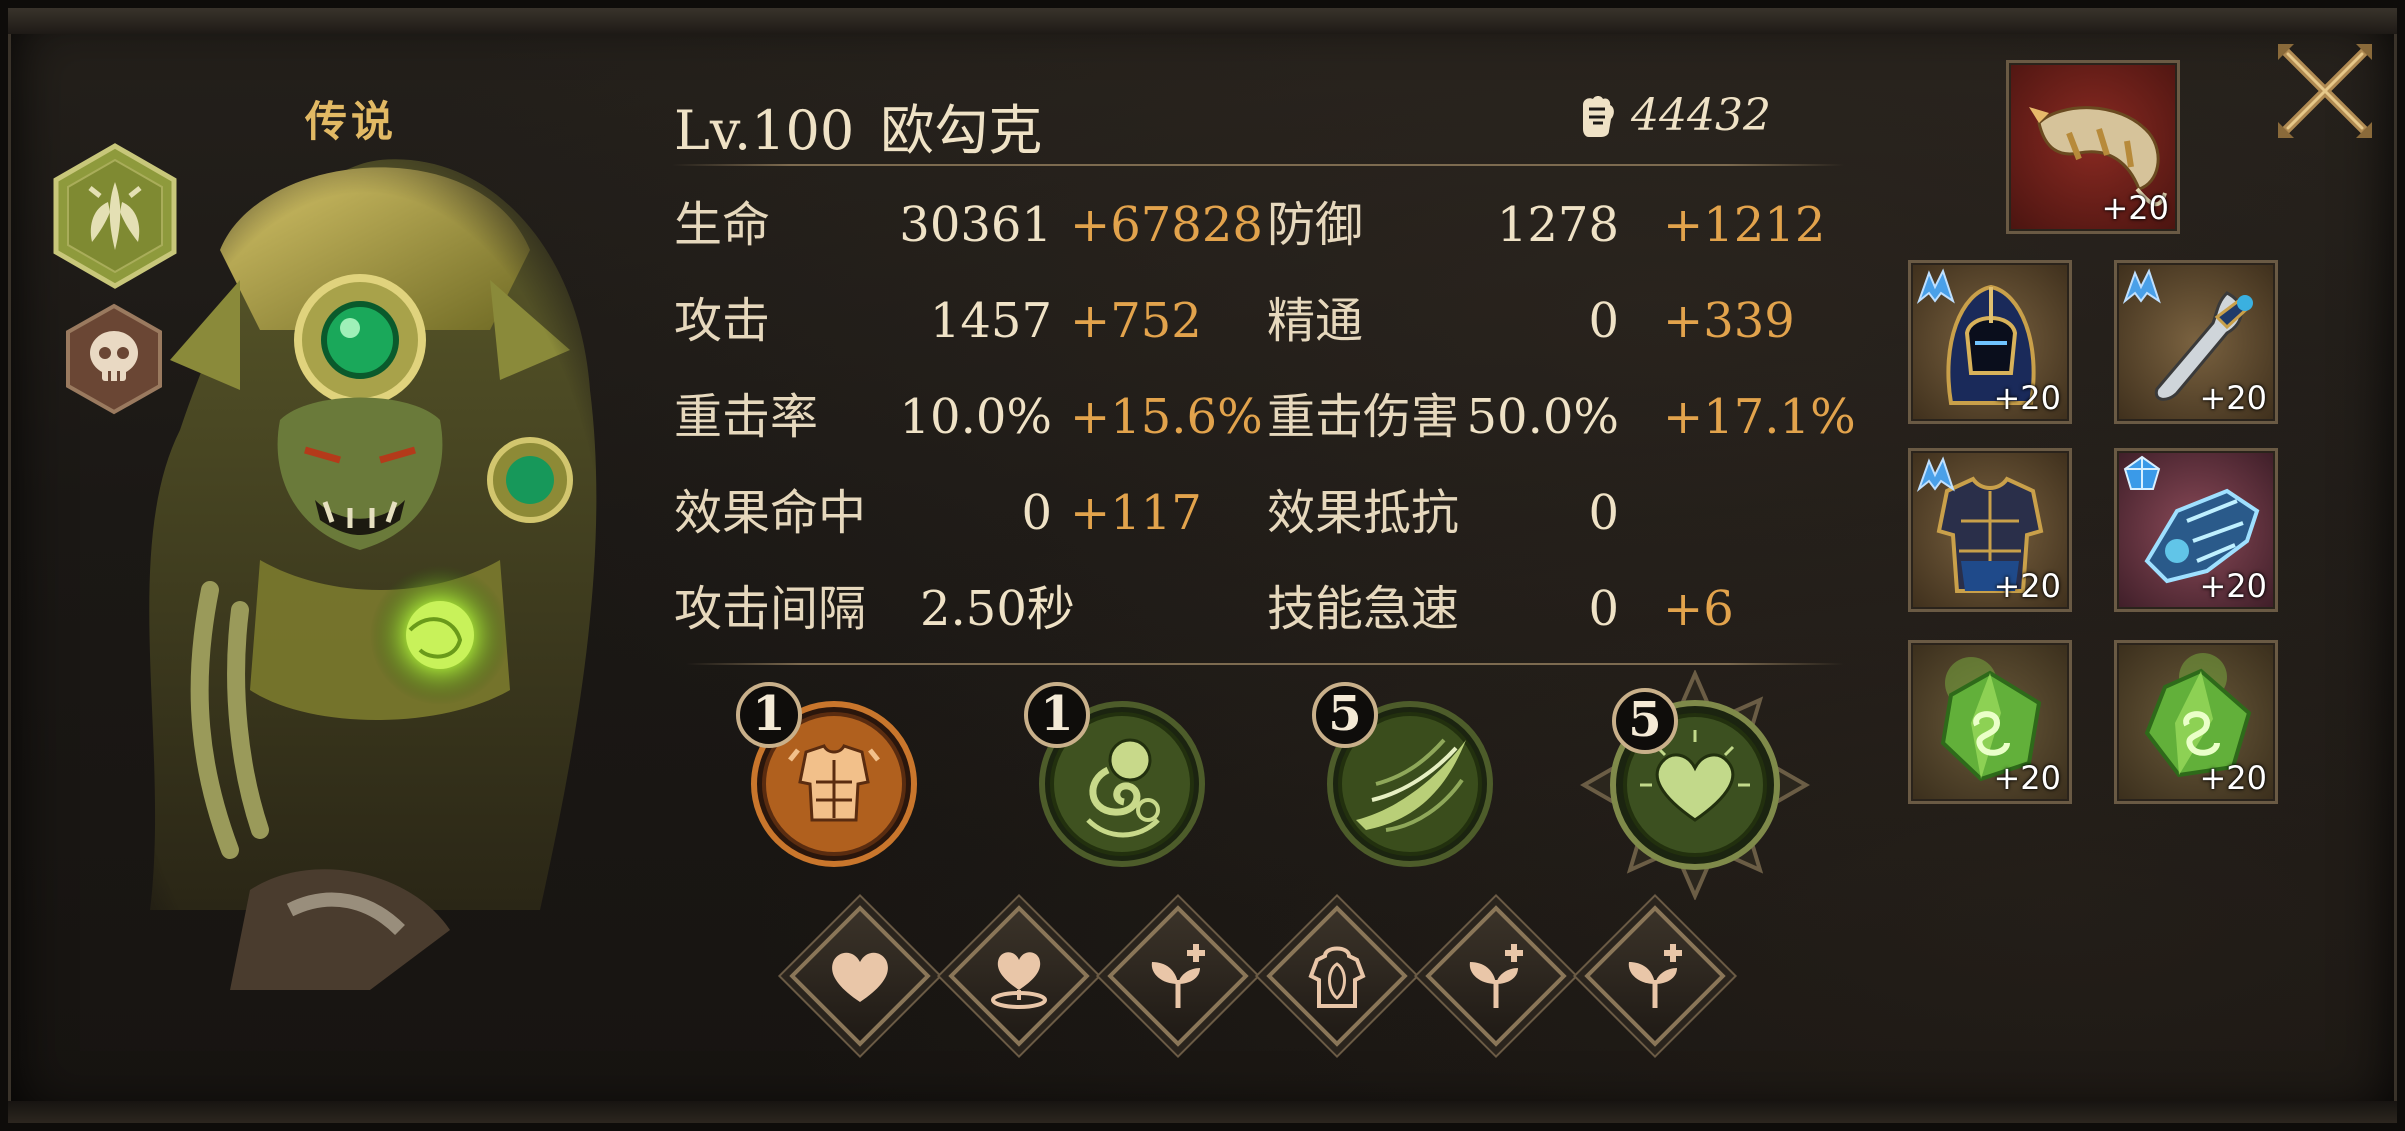 The height and width of the screenshot is (1131, 2405). What do you see at coordinates (1136, 513) in the screenshot?
I see `stat-bonus: +117` at bounding box center [1136, 513].